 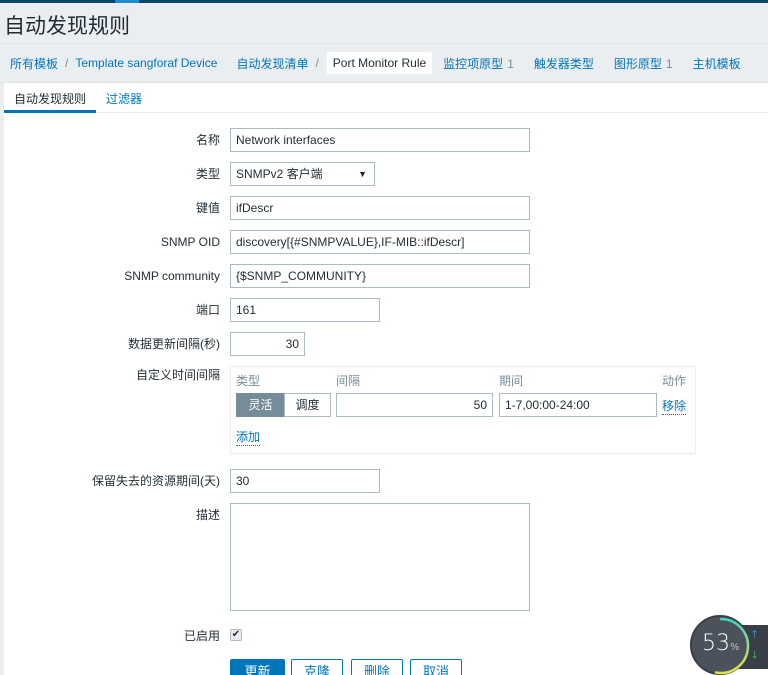 I want to click on type-select: SNMPv2 客户端 ▼, so click(x=302, y=174).